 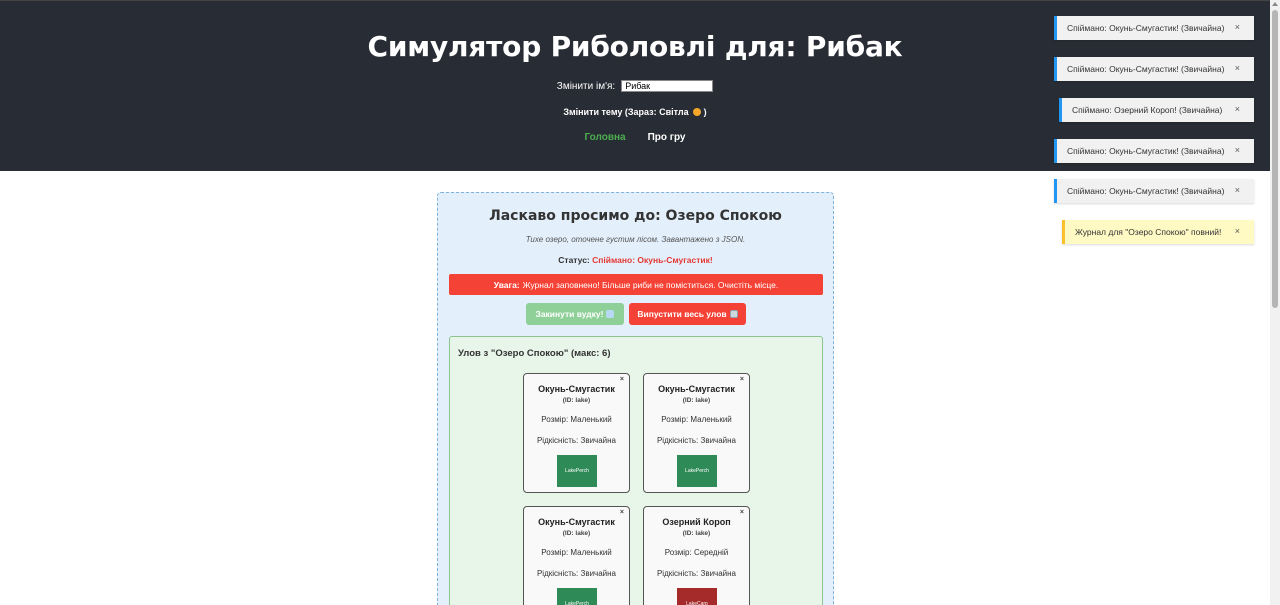 I want to click on catch-title: Улов з "Озеро Спокою" (макс: 6), so click(x=534, y=353).